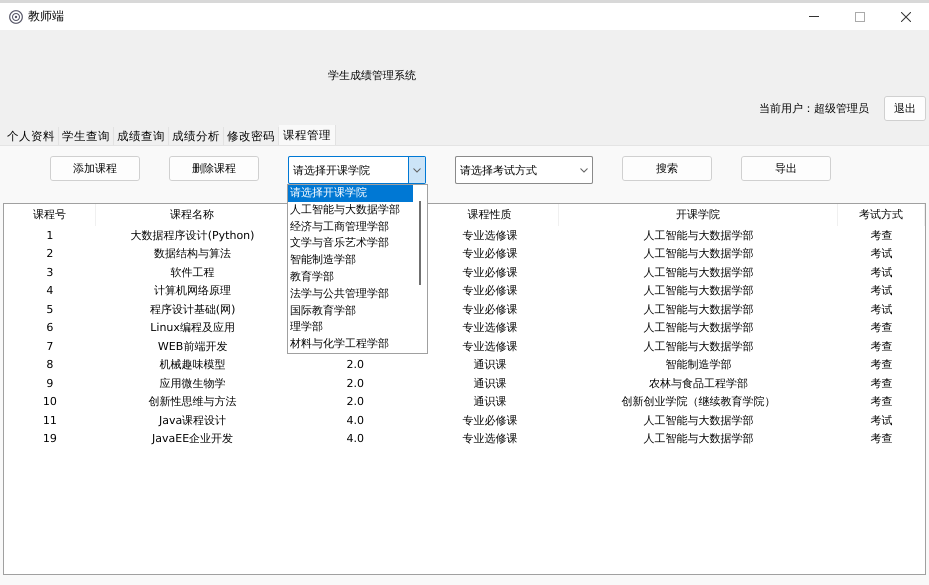 The height and width of the screenshot is (585, 929). I want to click on table-cell: Linux编程及应用, so click(192, 327).